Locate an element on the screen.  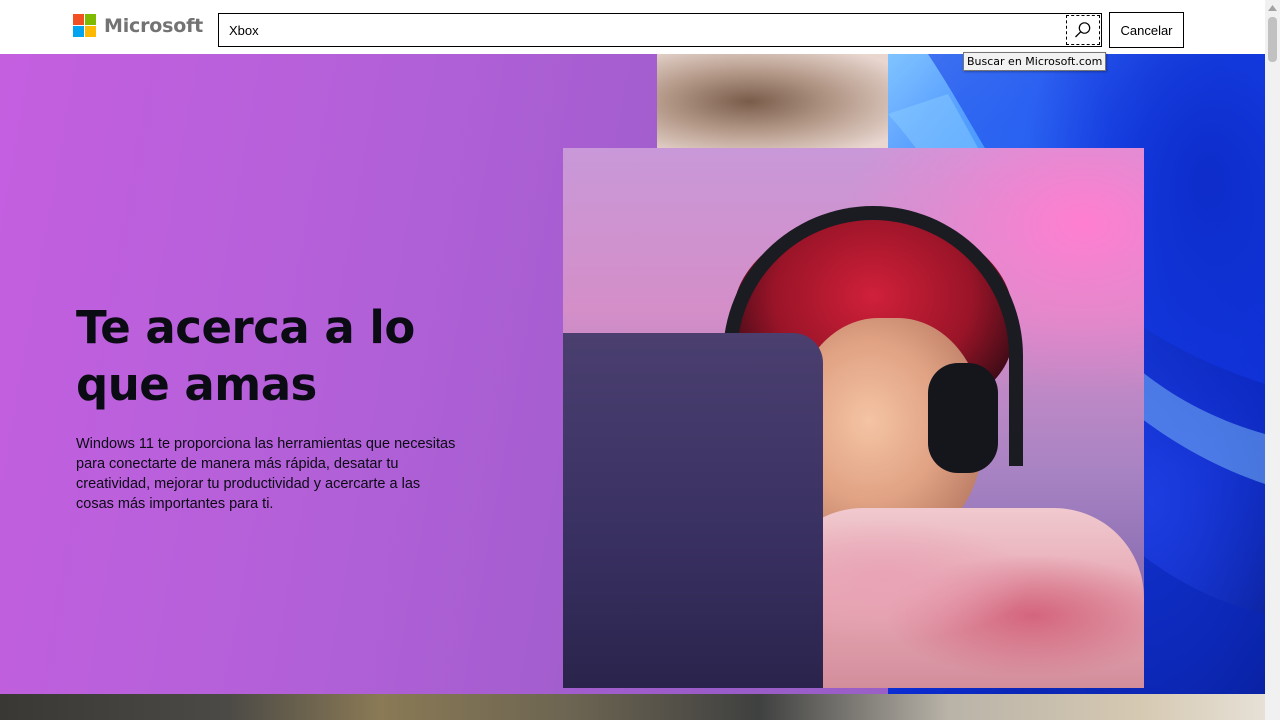
search-input is located at coordinates (639, 30).